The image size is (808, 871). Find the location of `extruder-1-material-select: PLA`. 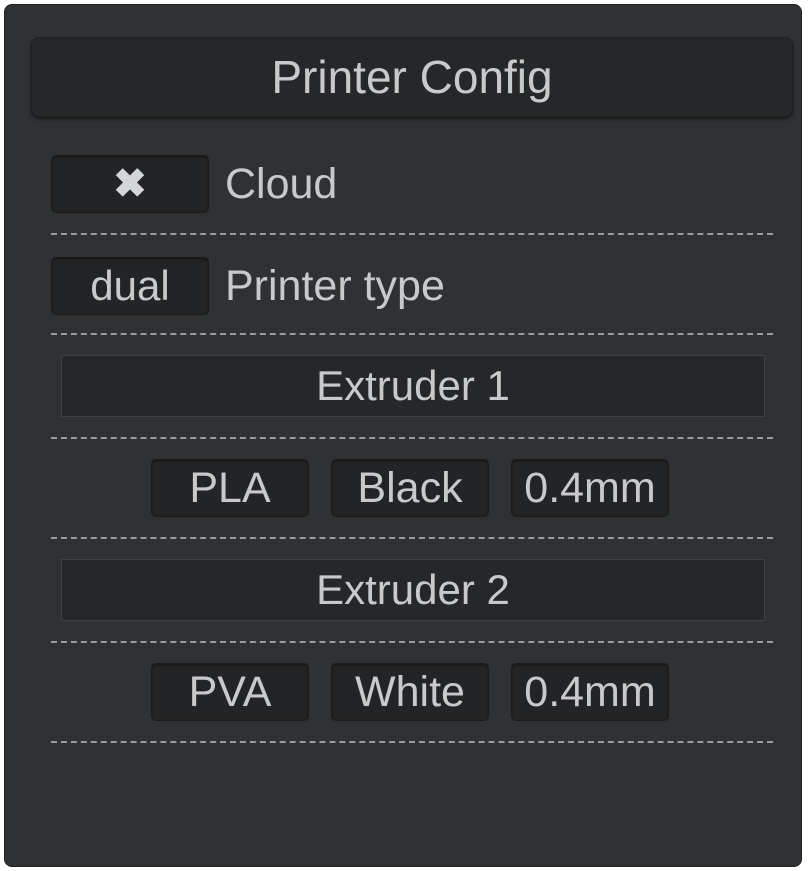

extruder-1-material-select: PLA is located at coordinates (230, 488).